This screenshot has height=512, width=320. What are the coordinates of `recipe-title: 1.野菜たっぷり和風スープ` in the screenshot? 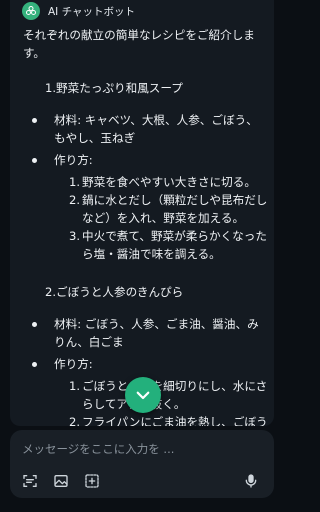 It's located at (114, 88).